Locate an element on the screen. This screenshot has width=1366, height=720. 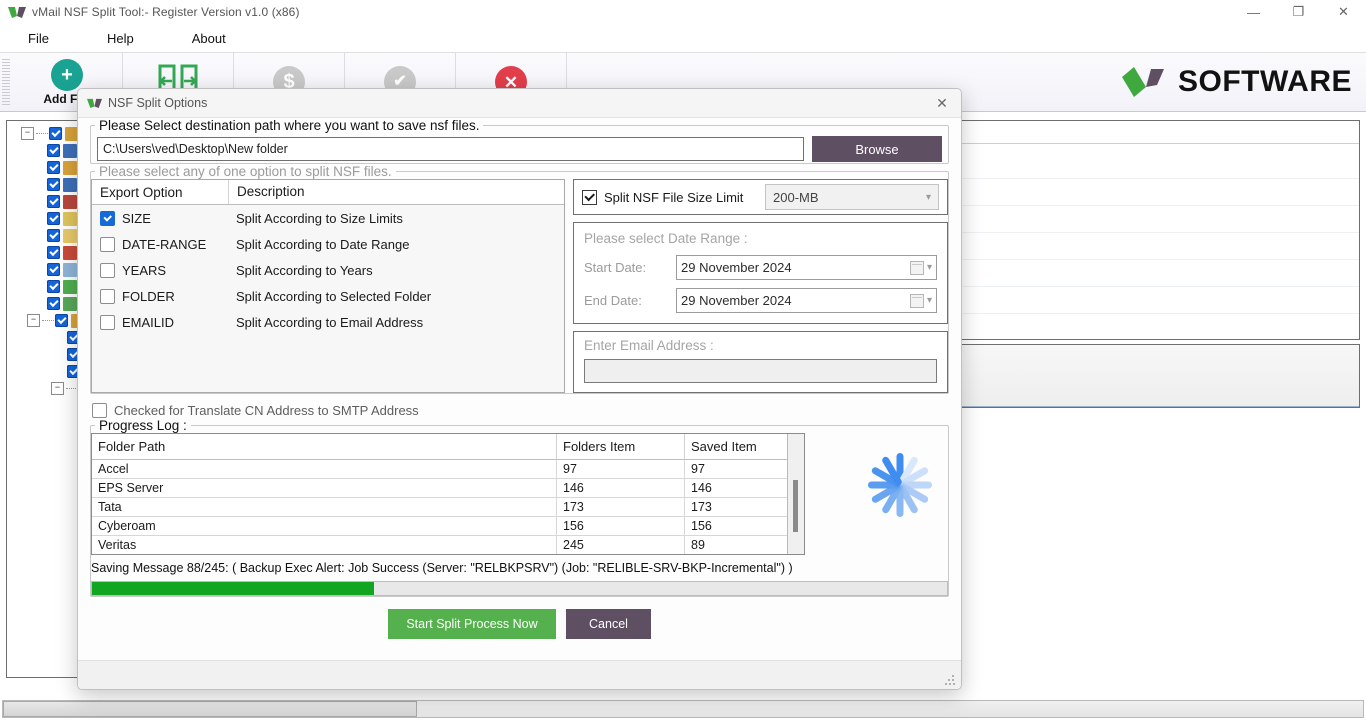
chevron-down-icon: ▾ is located at coordinates (929, 300).